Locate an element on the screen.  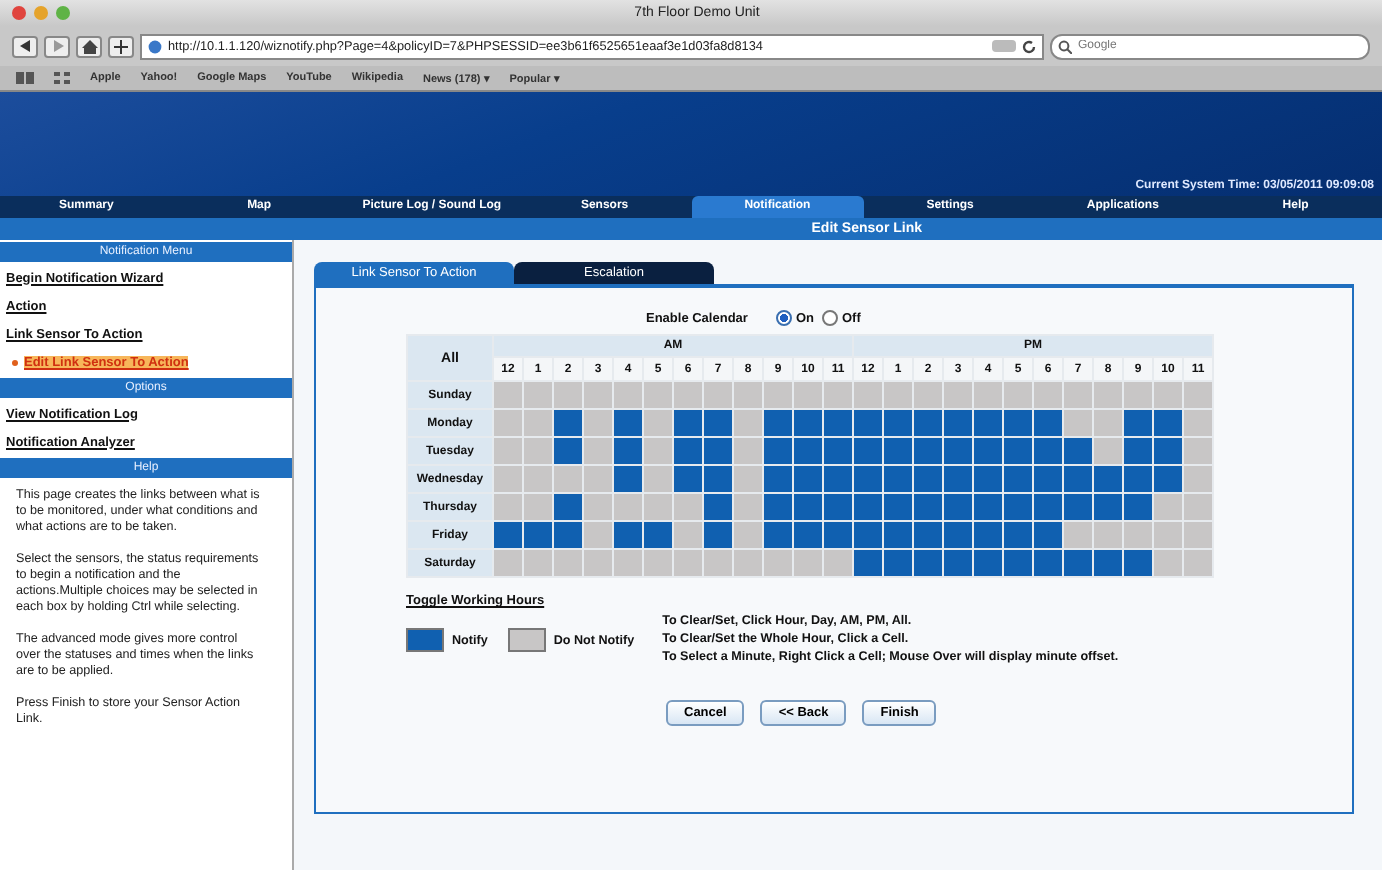
home-button is located at coordinates (89, 46).